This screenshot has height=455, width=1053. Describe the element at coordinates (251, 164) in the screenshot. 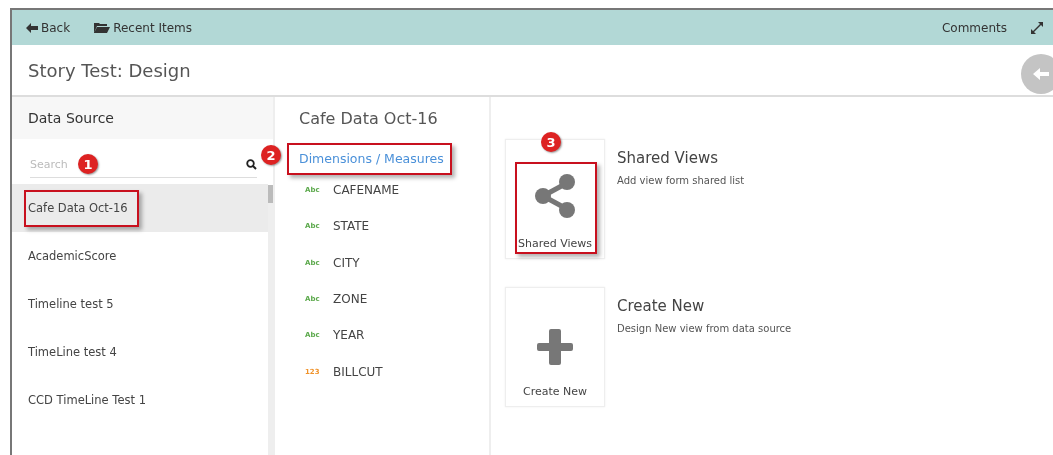

I see `search-icon` at that location.